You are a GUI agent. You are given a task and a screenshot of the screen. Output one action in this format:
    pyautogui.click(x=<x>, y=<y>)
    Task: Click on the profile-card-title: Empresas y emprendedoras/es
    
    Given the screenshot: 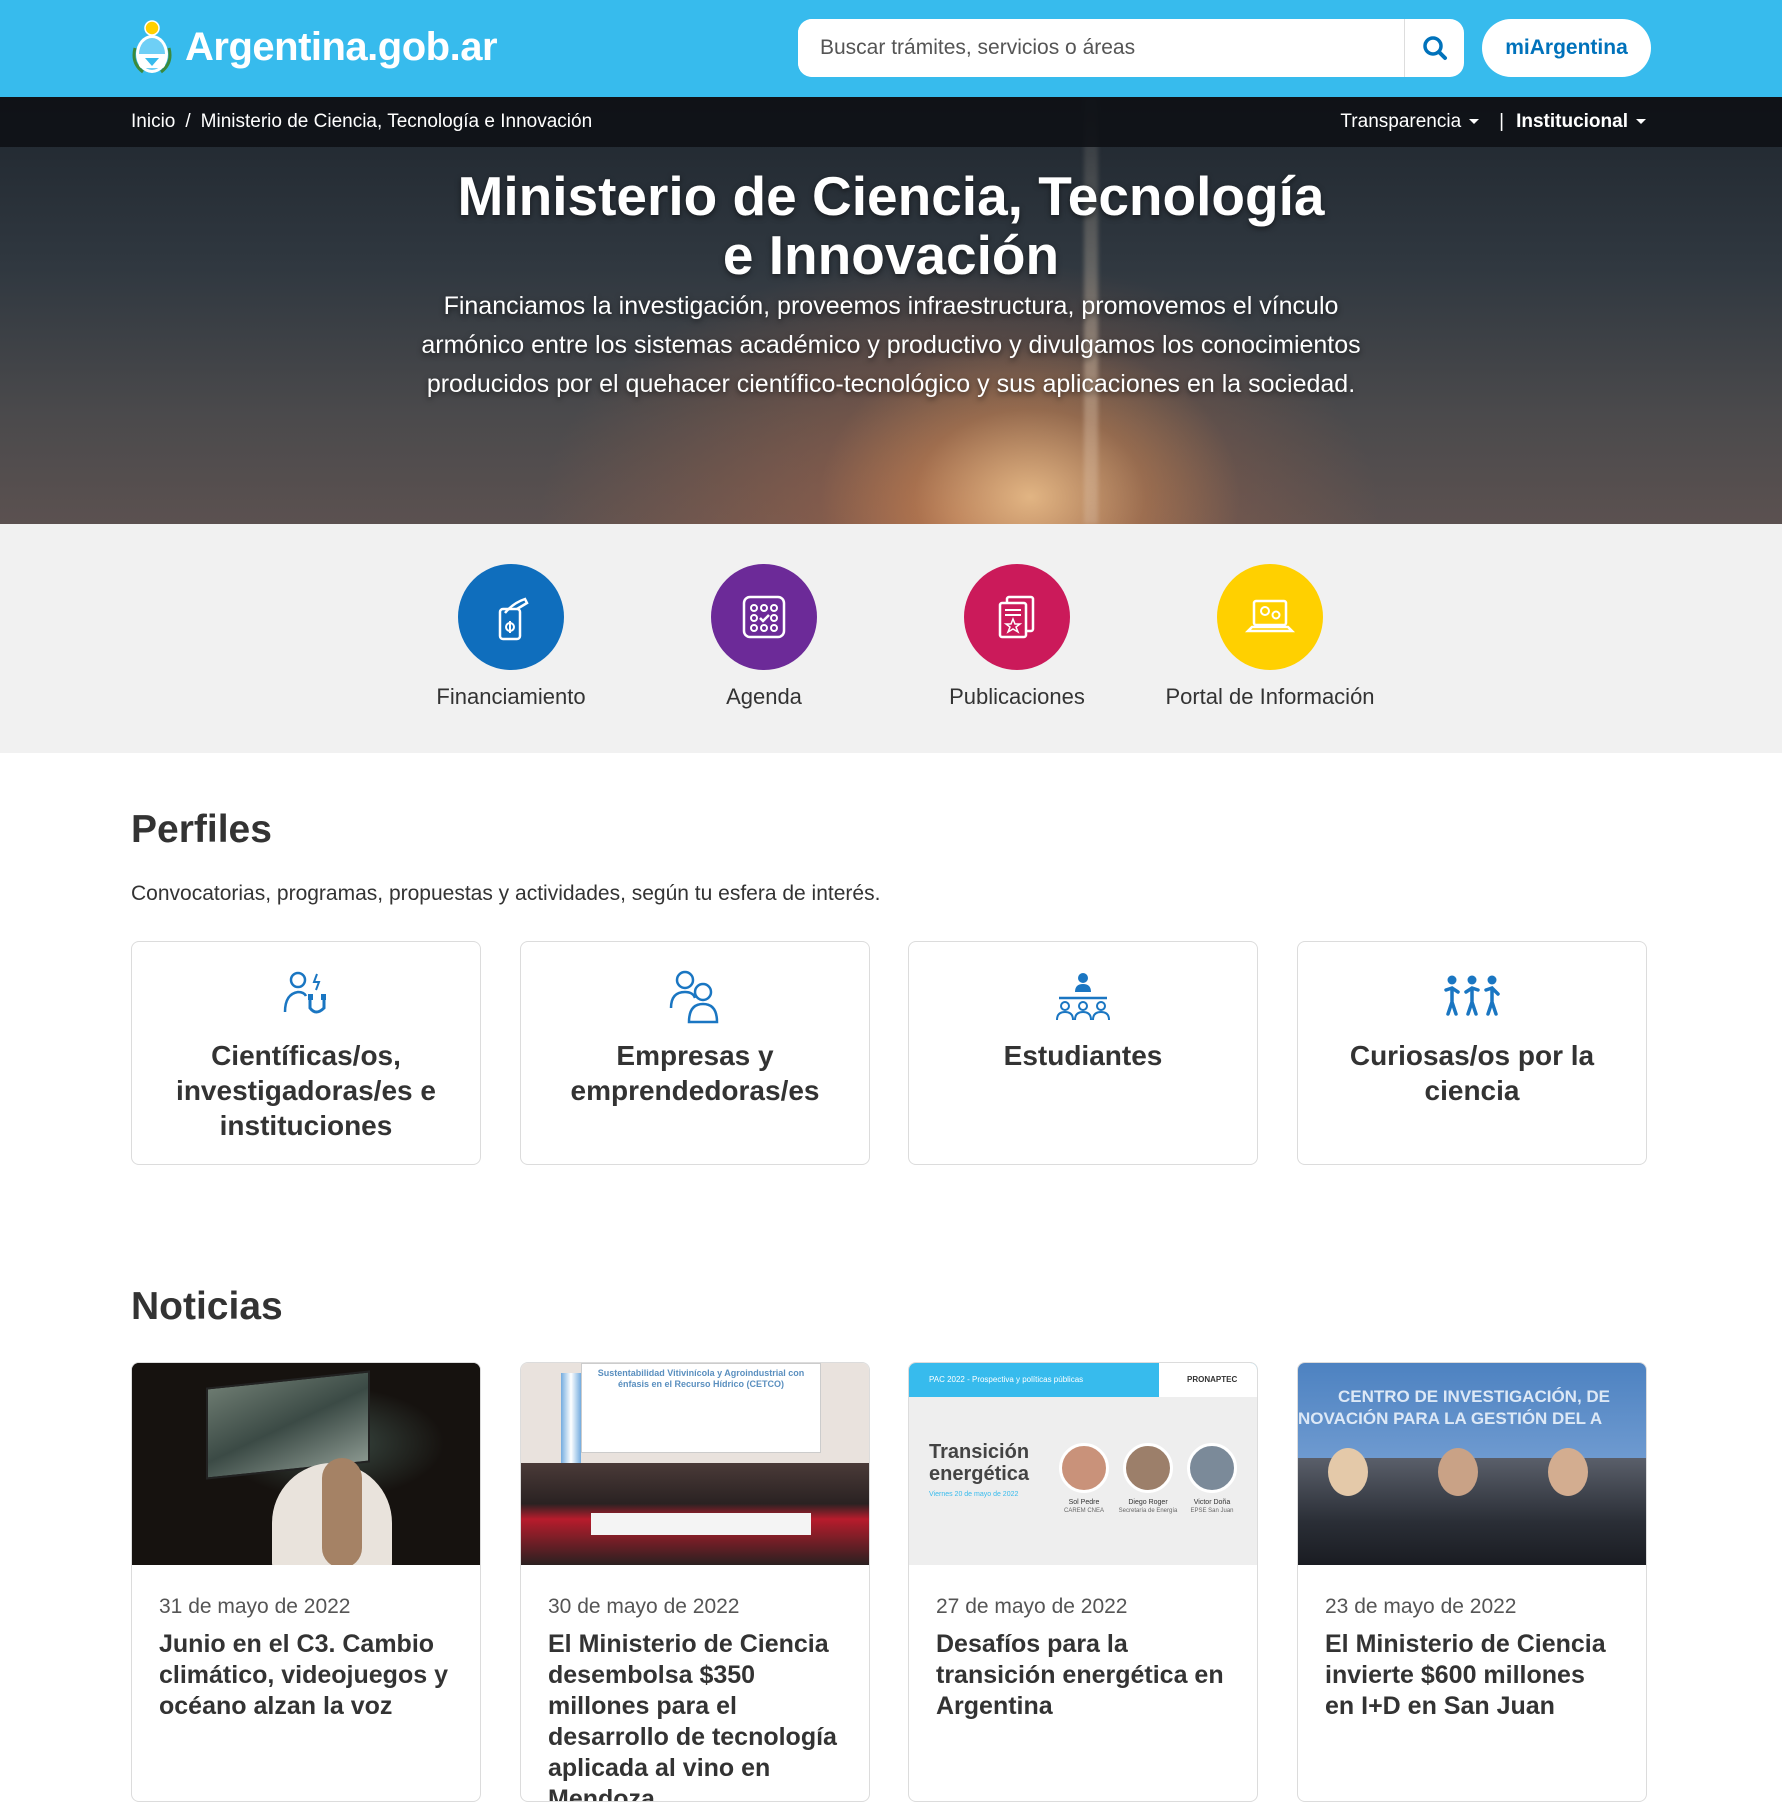 What is the action you would take?
    pyautogui.click(x=695, y=1073)
    